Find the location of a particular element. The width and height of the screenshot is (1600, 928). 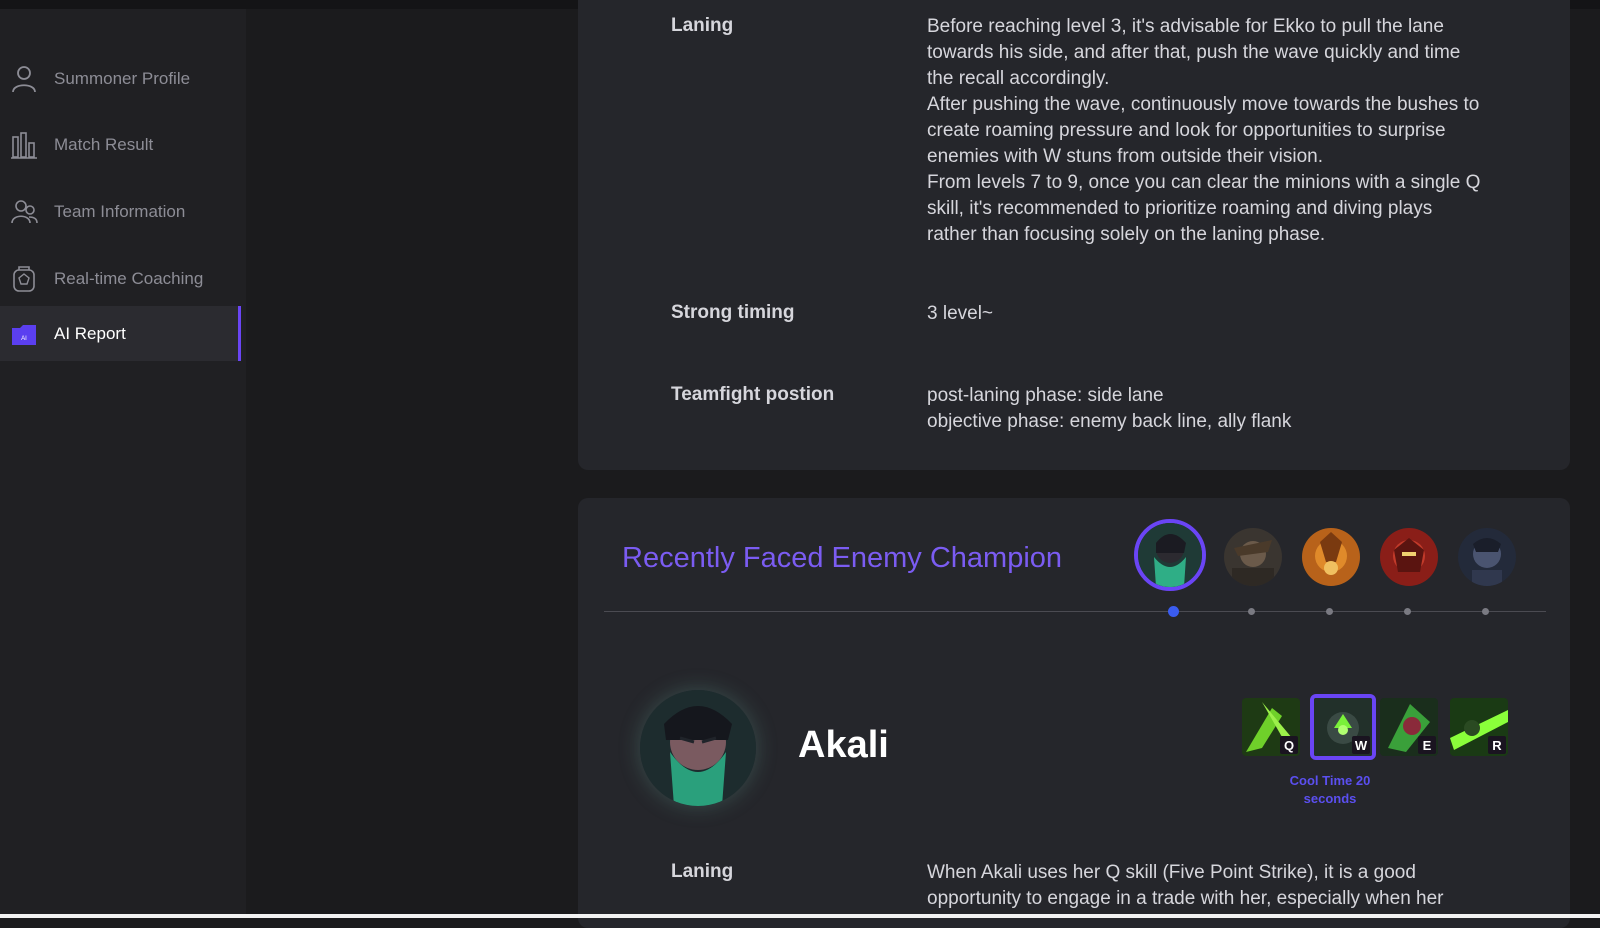

strong-timing-label: Strong timing is located at coordinates (733, 312).